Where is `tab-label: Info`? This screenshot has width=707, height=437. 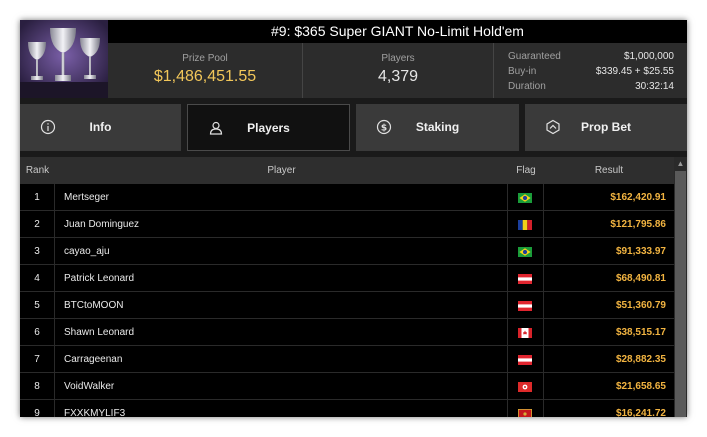 tab-label: Info is located at coordinates (100, 127).